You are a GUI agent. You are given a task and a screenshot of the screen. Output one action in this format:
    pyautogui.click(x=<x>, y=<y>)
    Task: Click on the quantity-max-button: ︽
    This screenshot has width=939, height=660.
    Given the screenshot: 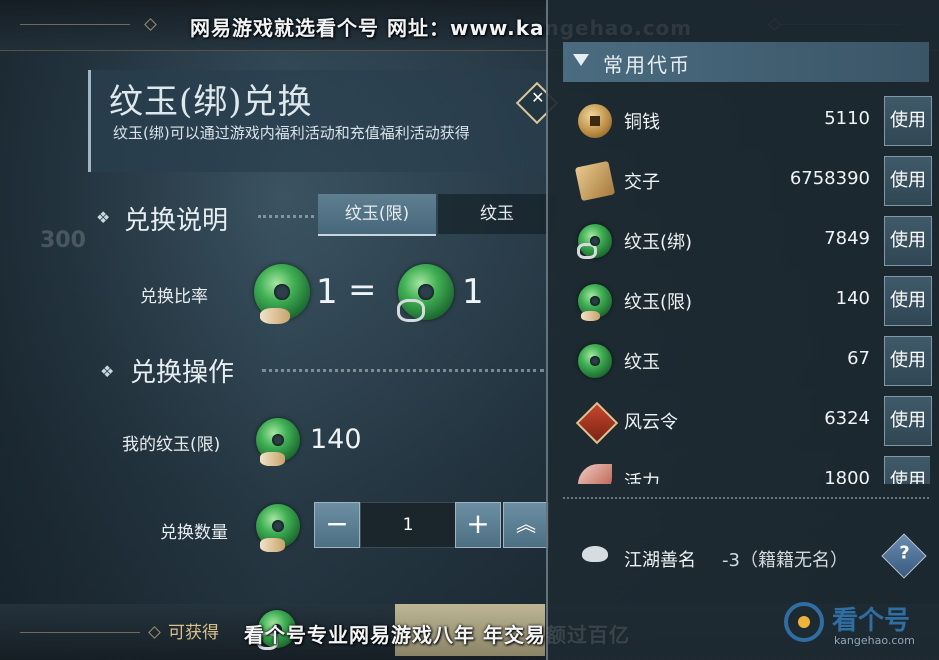 What is the action you would take?
    pyautogui.click(x=526, y=525)
    